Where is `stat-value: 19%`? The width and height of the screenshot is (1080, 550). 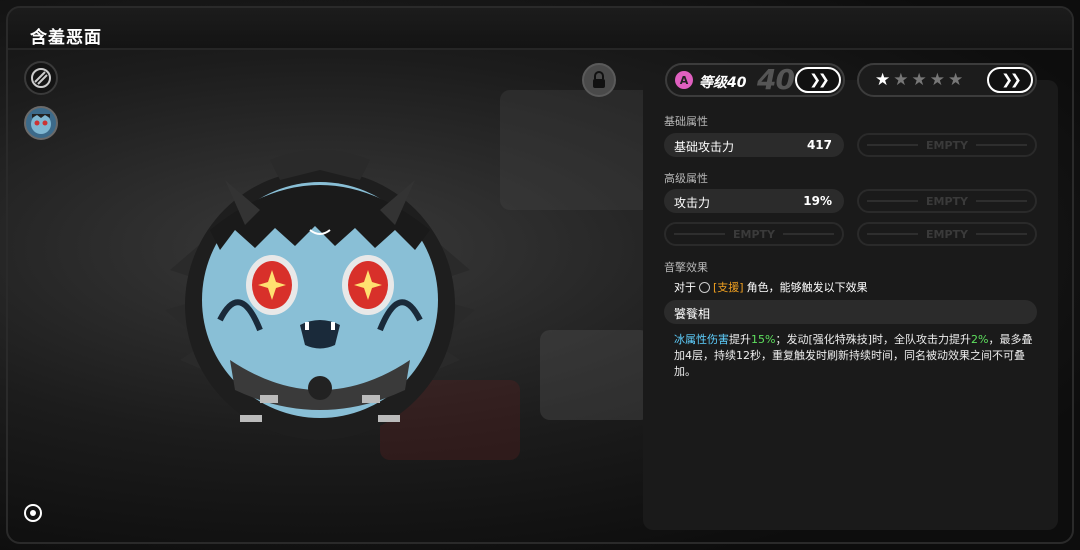 stat-value: 19% is located at coordinates (817, 201).